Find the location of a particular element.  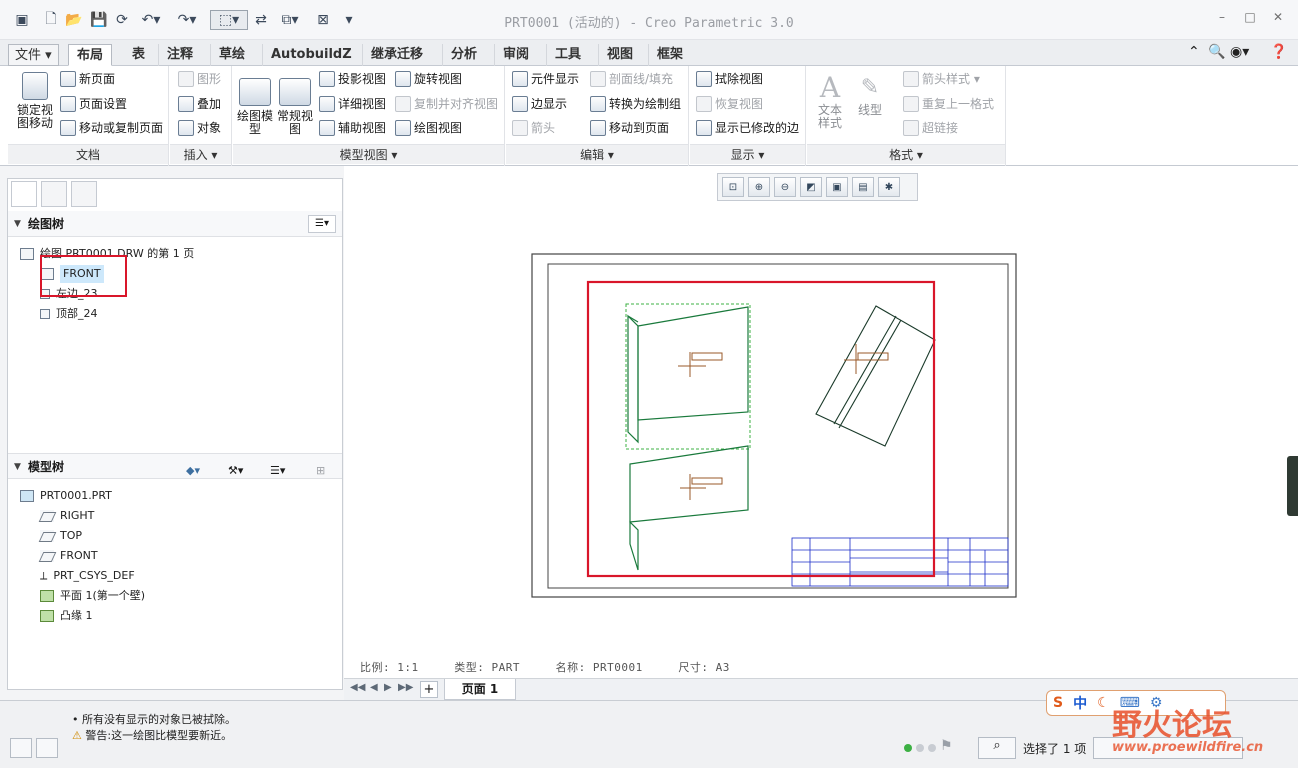

auxiliary-view-button: 辅助视图 is located at coordinates (352, 128).